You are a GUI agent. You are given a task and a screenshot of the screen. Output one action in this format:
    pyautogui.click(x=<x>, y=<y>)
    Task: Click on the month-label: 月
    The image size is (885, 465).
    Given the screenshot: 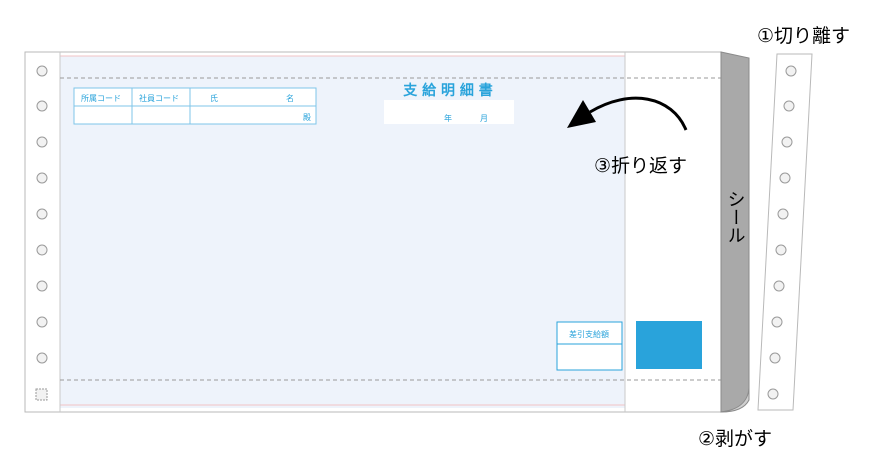 What is the action you would take?
    pyautogui.click(x=484, y=118)
    